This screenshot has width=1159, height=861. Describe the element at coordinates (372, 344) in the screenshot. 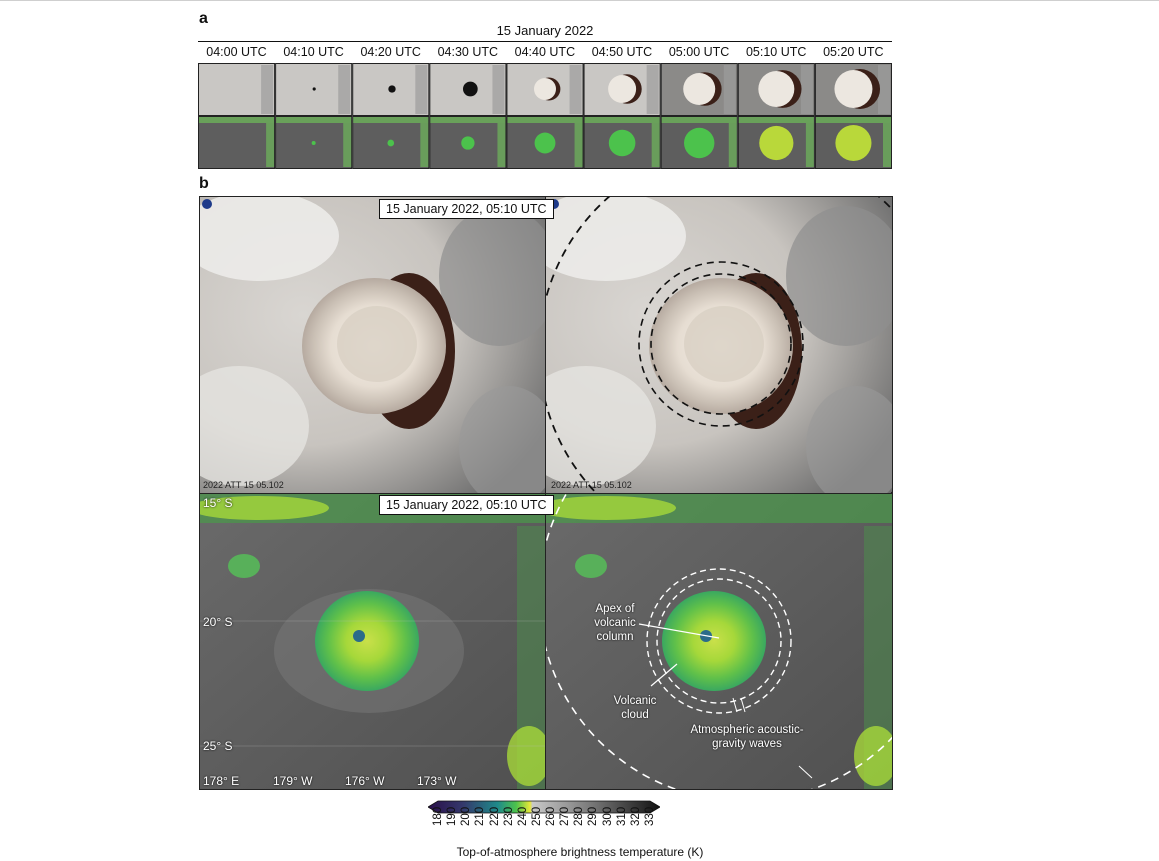

I see `visible-image-left` at that location.